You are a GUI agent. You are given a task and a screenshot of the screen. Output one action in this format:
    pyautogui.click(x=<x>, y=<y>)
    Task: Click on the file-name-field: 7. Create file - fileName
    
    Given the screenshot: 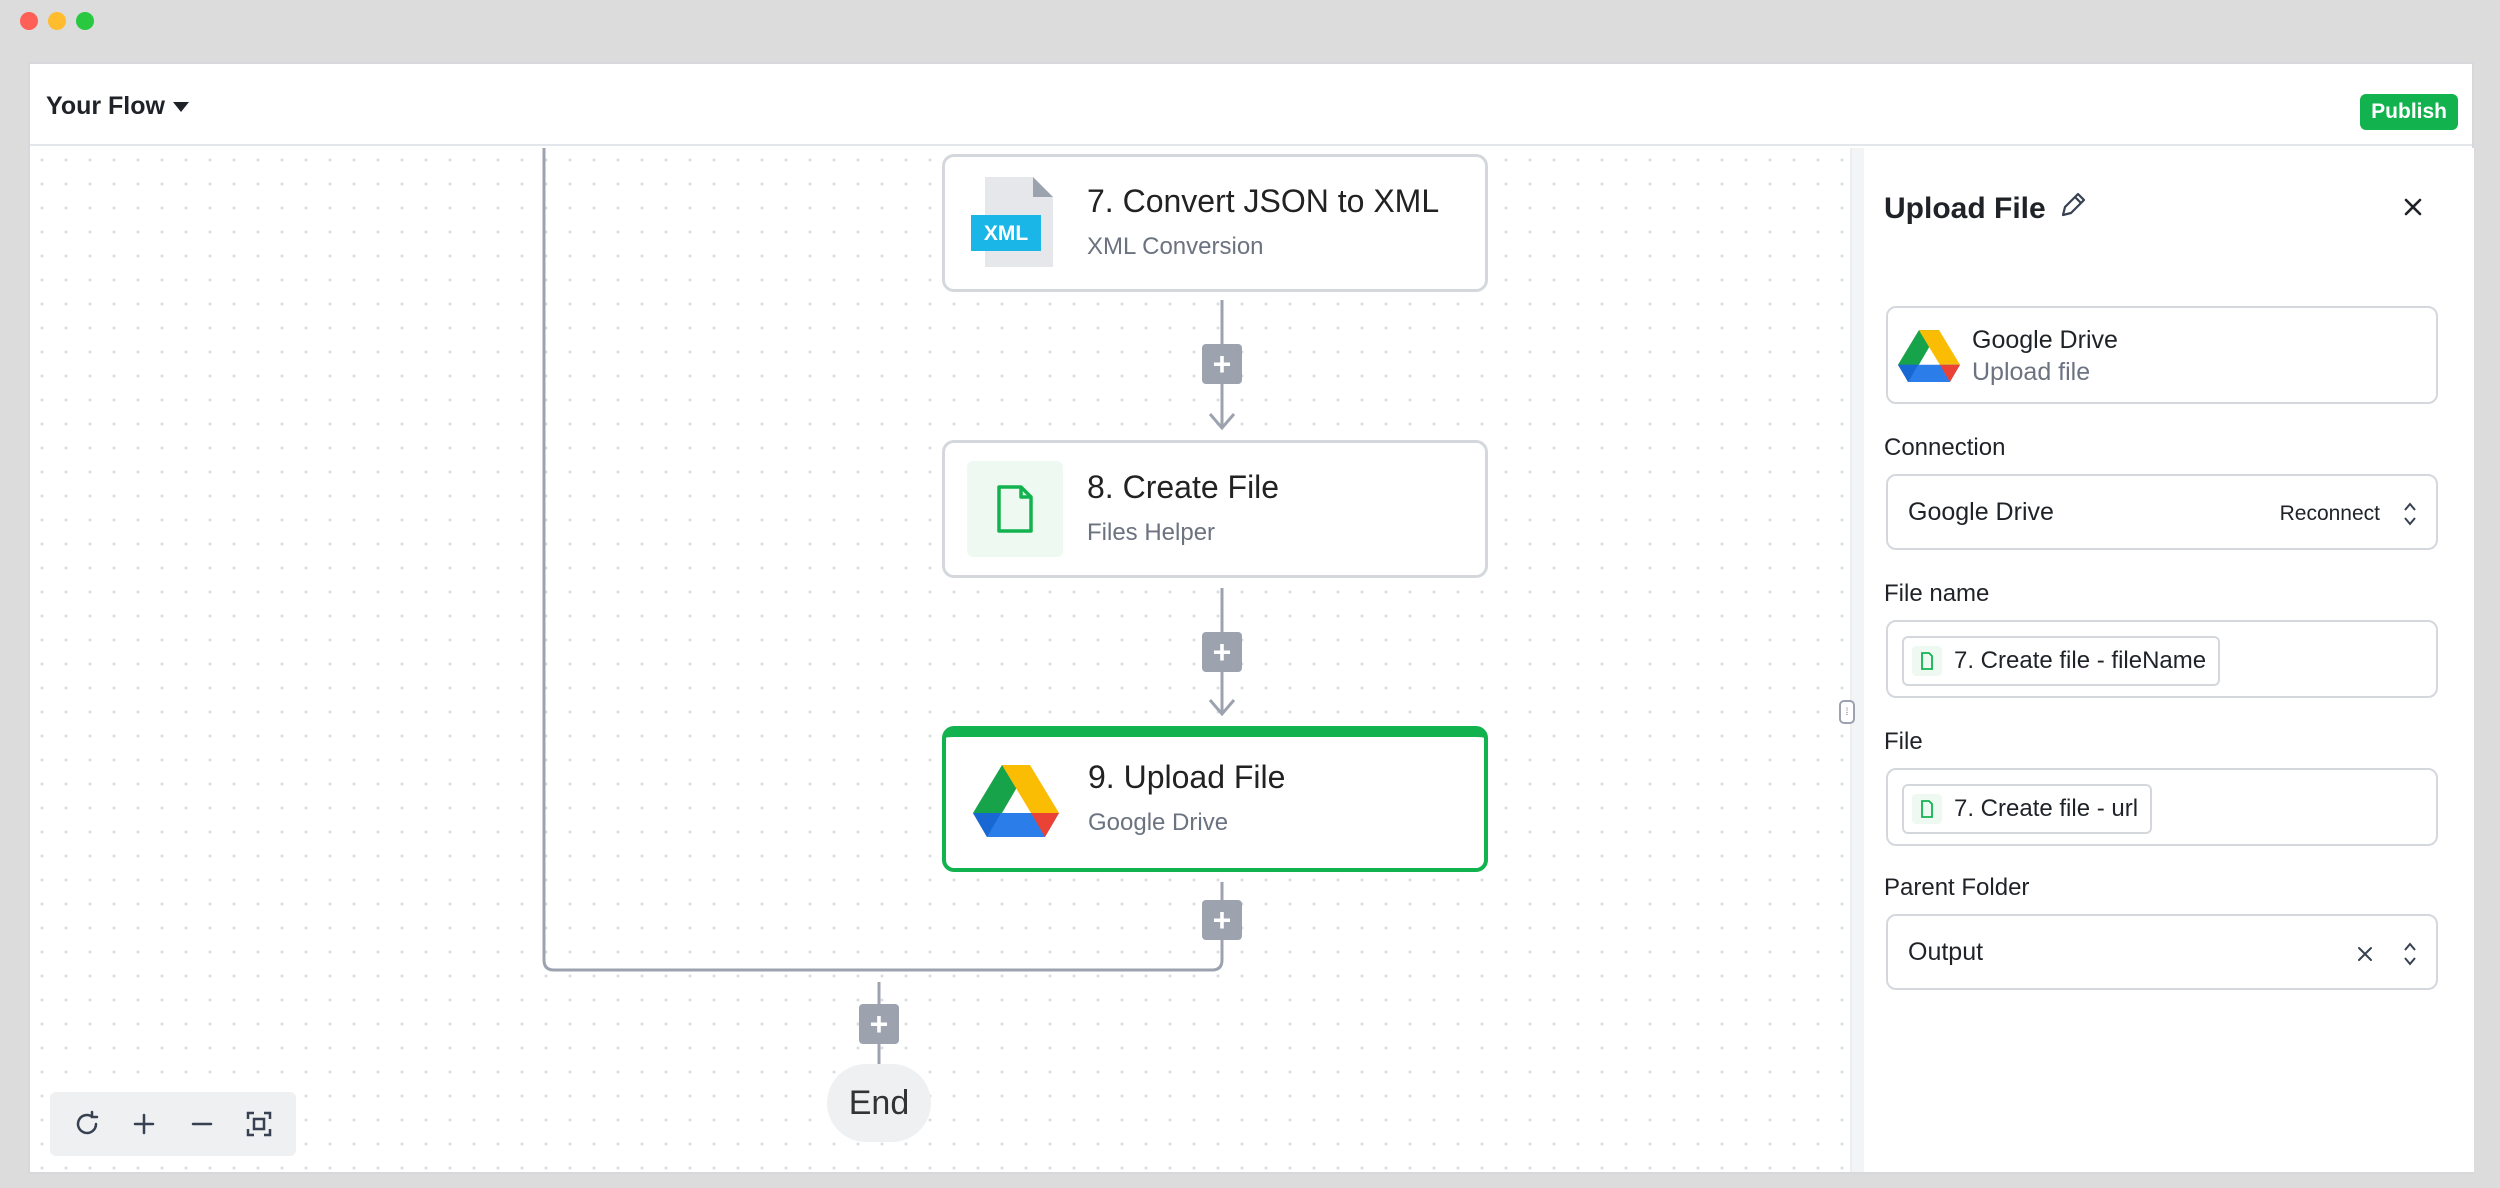 What is the action you would take?
    pyautogui.click(x=2162, y=659)
    